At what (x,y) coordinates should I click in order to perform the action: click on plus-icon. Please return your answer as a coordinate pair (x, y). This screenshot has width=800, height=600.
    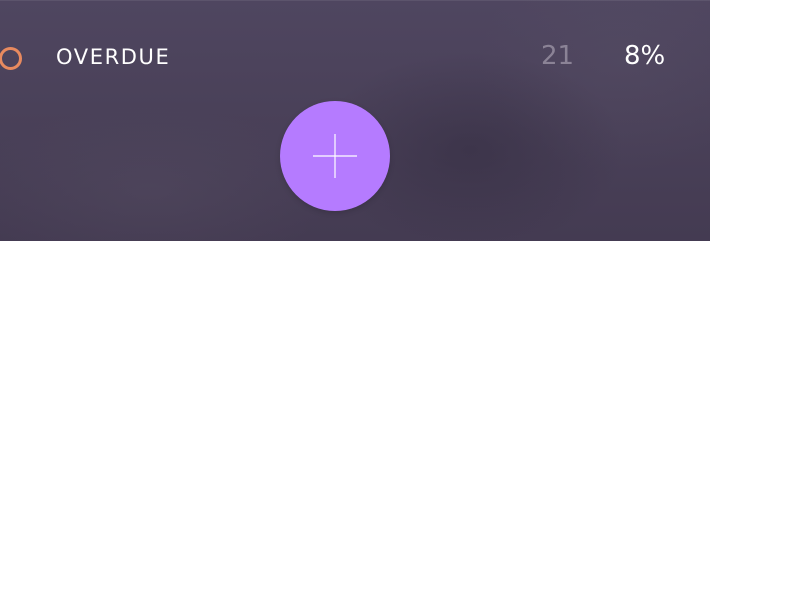
    Looking at the image, I should click on (335, 156).